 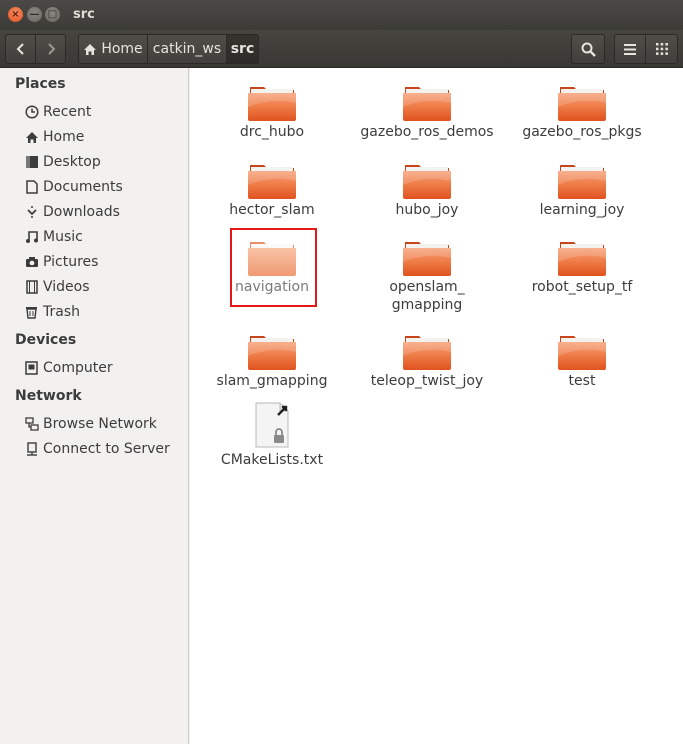 What do you see at coordinates (64, 137) in the screenshot?
I see `sidebar-item-label: Home` at bounding box center [64, 137].